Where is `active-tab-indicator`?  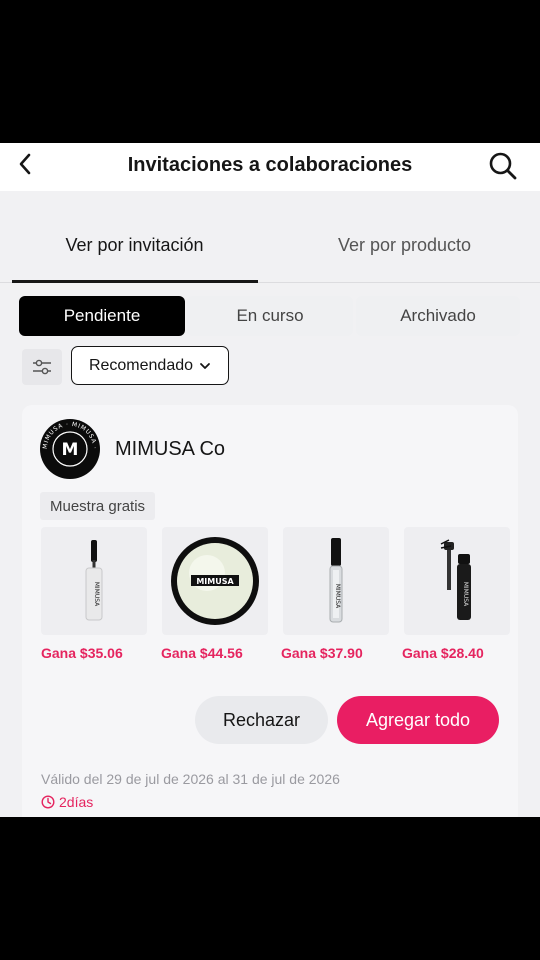
active-tab-indicator is located at coordinates (135, 281).